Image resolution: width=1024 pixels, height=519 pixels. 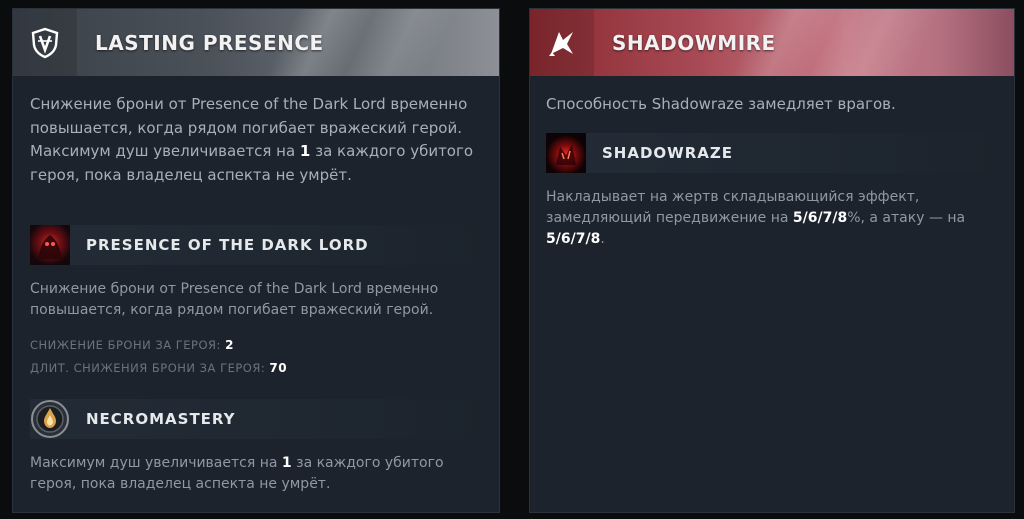 I want to click on dark-lord-icon, so click(x=50, y=245).